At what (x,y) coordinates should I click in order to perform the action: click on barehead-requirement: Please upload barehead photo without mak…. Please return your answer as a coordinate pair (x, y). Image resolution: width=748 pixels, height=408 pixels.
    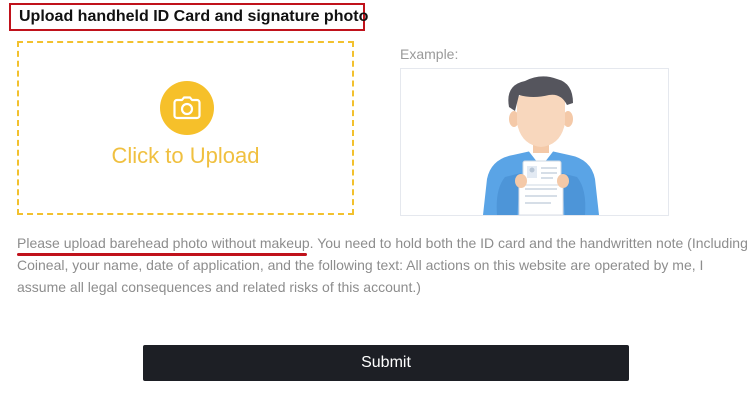
    Looking at the image, I should click on (165, 243).